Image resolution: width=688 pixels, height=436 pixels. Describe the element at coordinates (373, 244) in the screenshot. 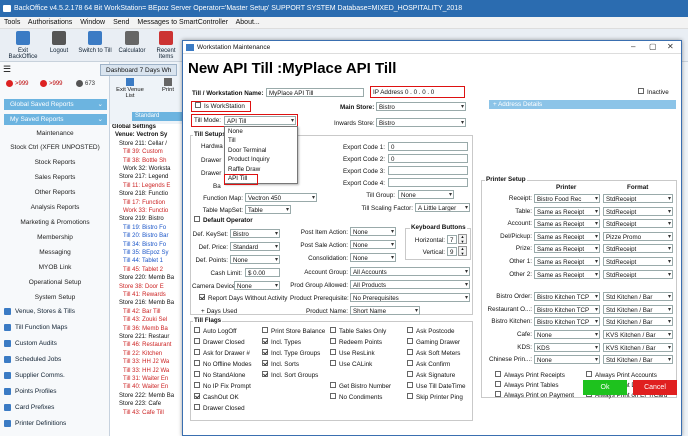

I see `post-sale-action-select: None ▾` at that location.